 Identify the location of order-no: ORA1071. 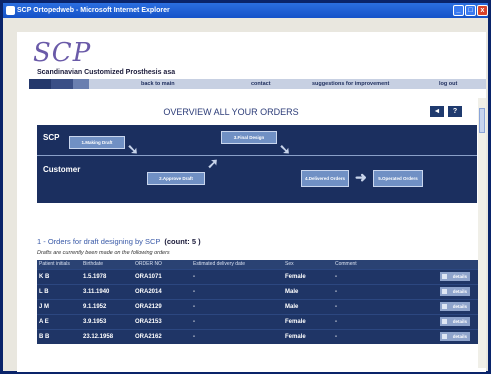
(162, 276).